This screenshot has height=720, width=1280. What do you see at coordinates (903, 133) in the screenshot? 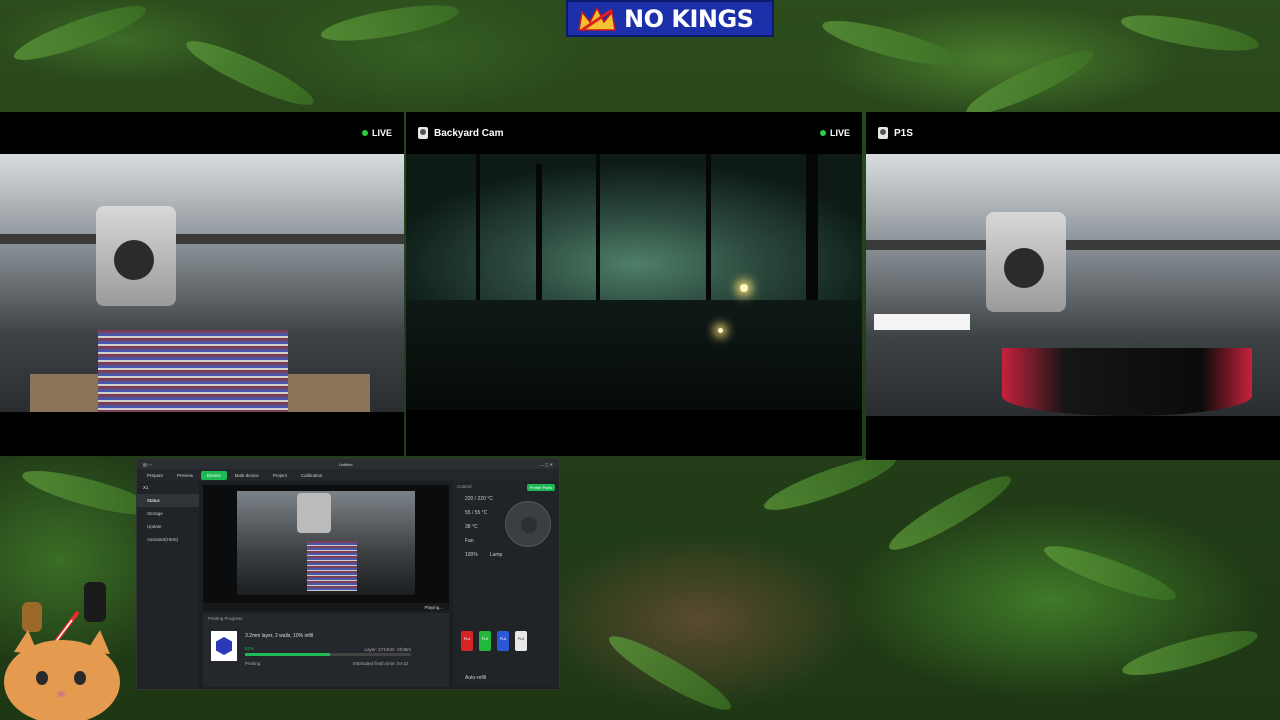
I see `camera-name: P1S` at bounding box center [903, 133].